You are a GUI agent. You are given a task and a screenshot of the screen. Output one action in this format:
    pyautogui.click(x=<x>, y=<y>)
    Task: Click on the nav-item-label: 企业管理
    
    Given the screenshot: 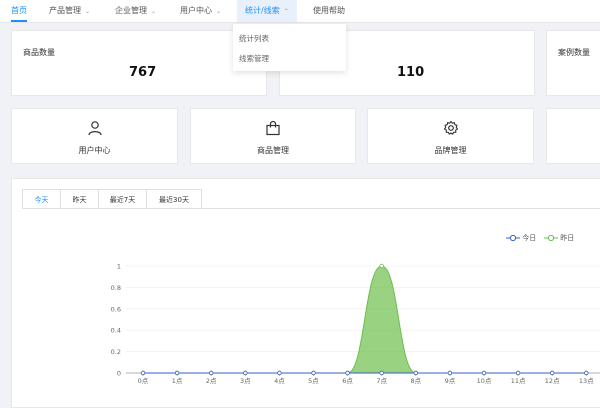 What is the action you would take?
    pyautogui.click(x=131, y=10)
    